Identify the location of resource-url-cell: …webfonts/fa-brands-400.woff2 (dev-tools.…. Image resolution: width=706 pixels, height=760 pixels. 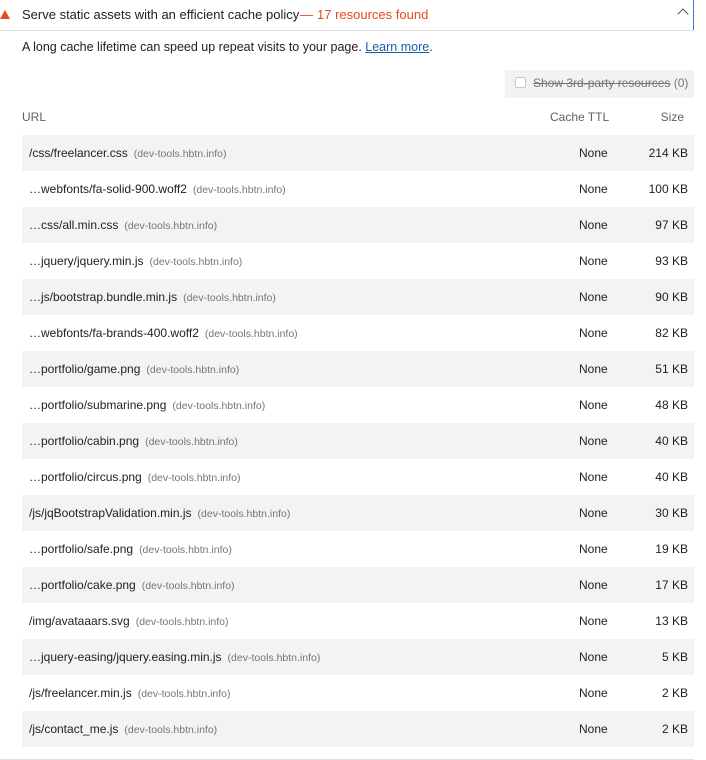
(163, 333).